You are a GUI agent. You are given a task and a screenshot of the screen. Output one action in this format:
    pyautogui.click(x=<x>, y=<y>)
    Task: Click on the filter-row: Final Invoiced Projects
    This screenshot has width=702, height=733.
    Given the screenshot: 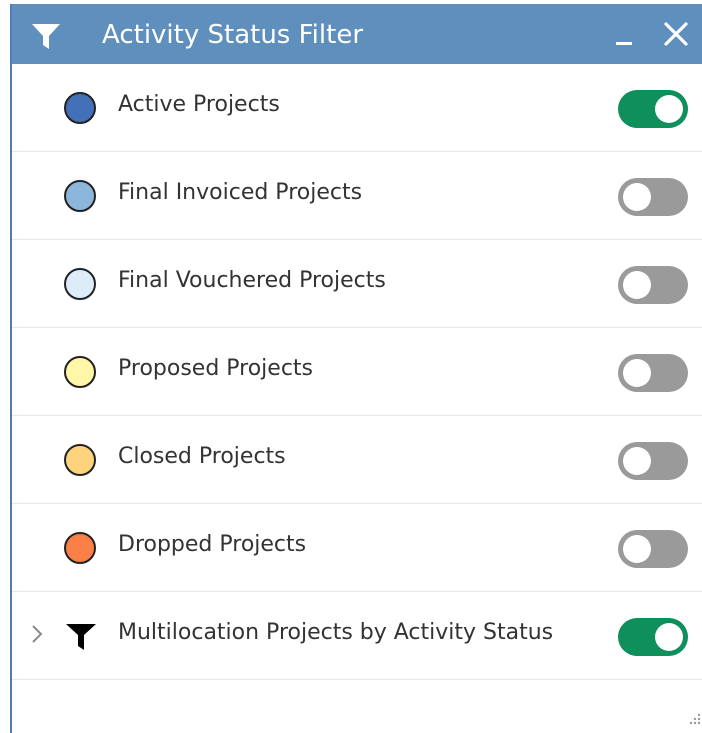 What is the action you would take?
    pyautogui.click(x=357, y=196)
    